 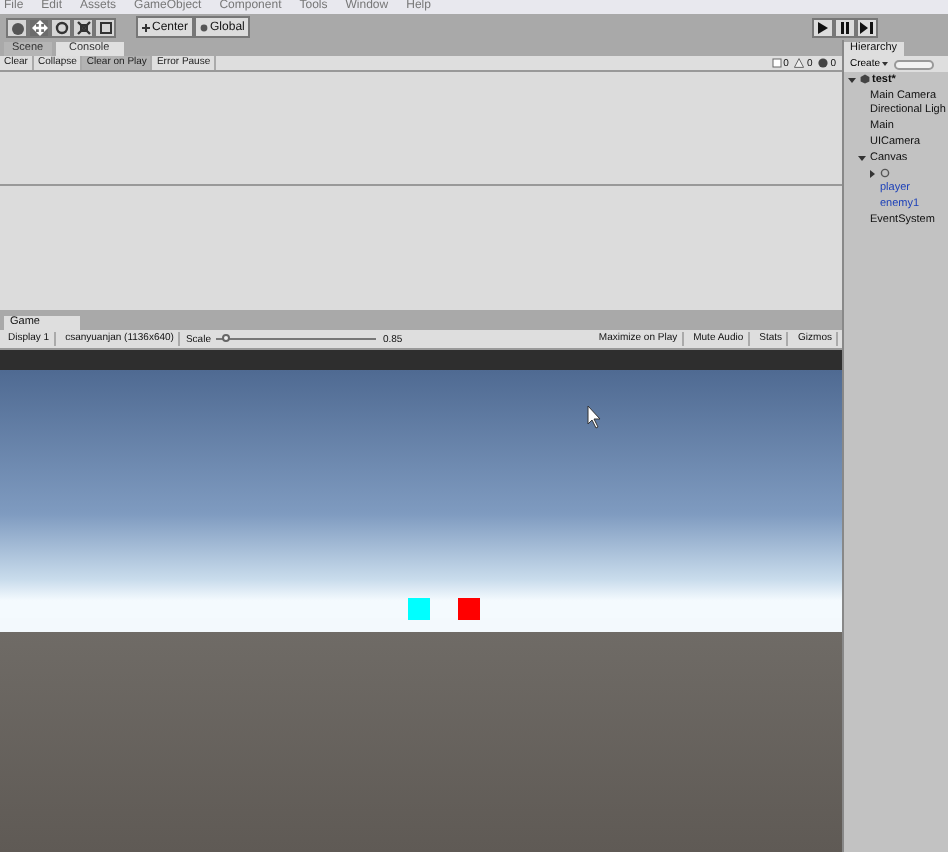 I want to click on caret-icon, so click(x=885, y=63).